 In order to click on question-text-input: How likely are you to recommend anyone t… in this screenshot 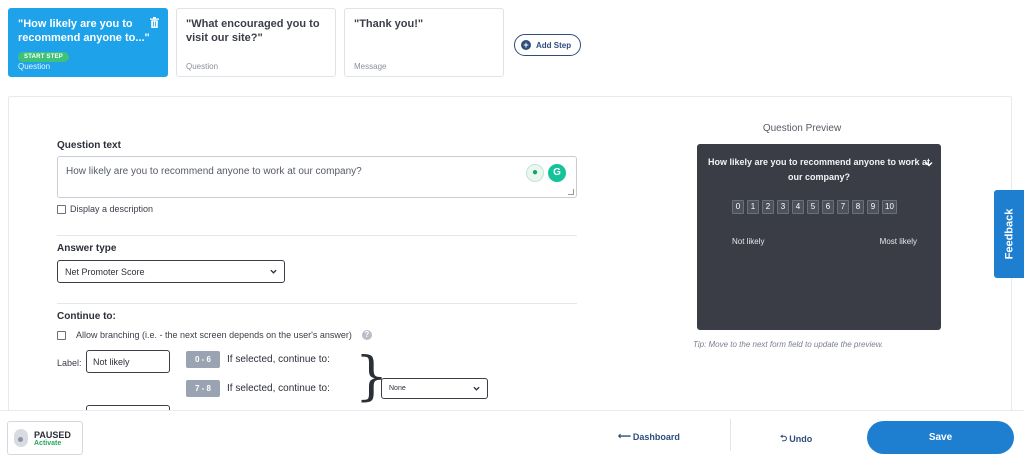, I will do `click(317, 177)`.